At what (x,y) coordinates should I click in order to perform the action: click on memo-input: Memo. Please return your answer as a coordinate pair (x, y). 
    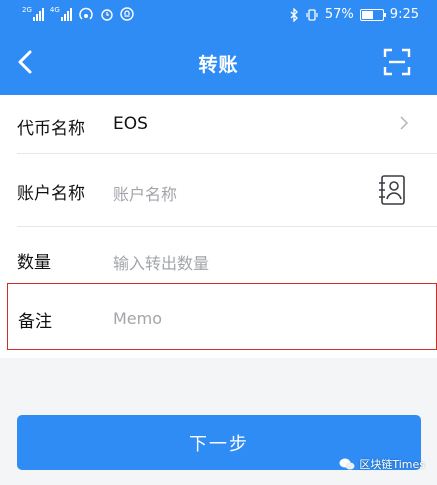
    Looking at the image, I should click on (137, 318).